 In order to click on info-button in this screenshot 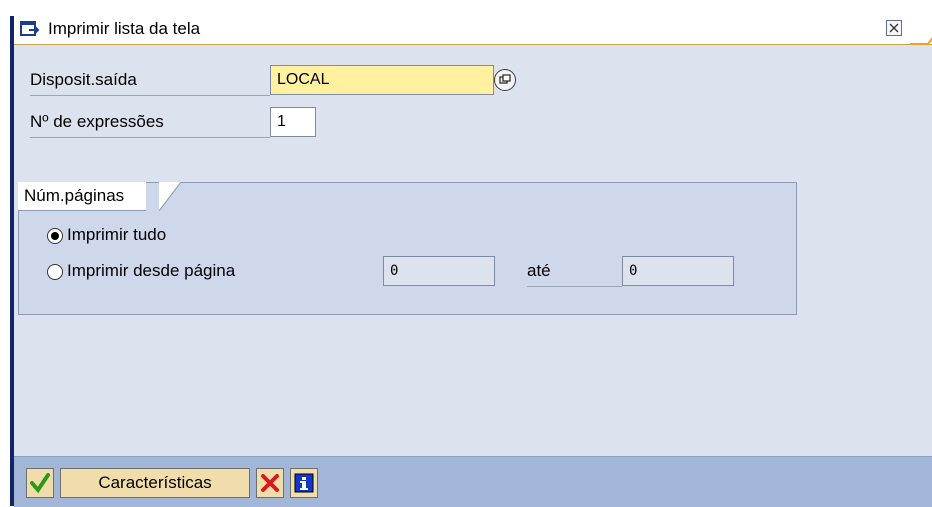, I will do `click(304, 483)`.